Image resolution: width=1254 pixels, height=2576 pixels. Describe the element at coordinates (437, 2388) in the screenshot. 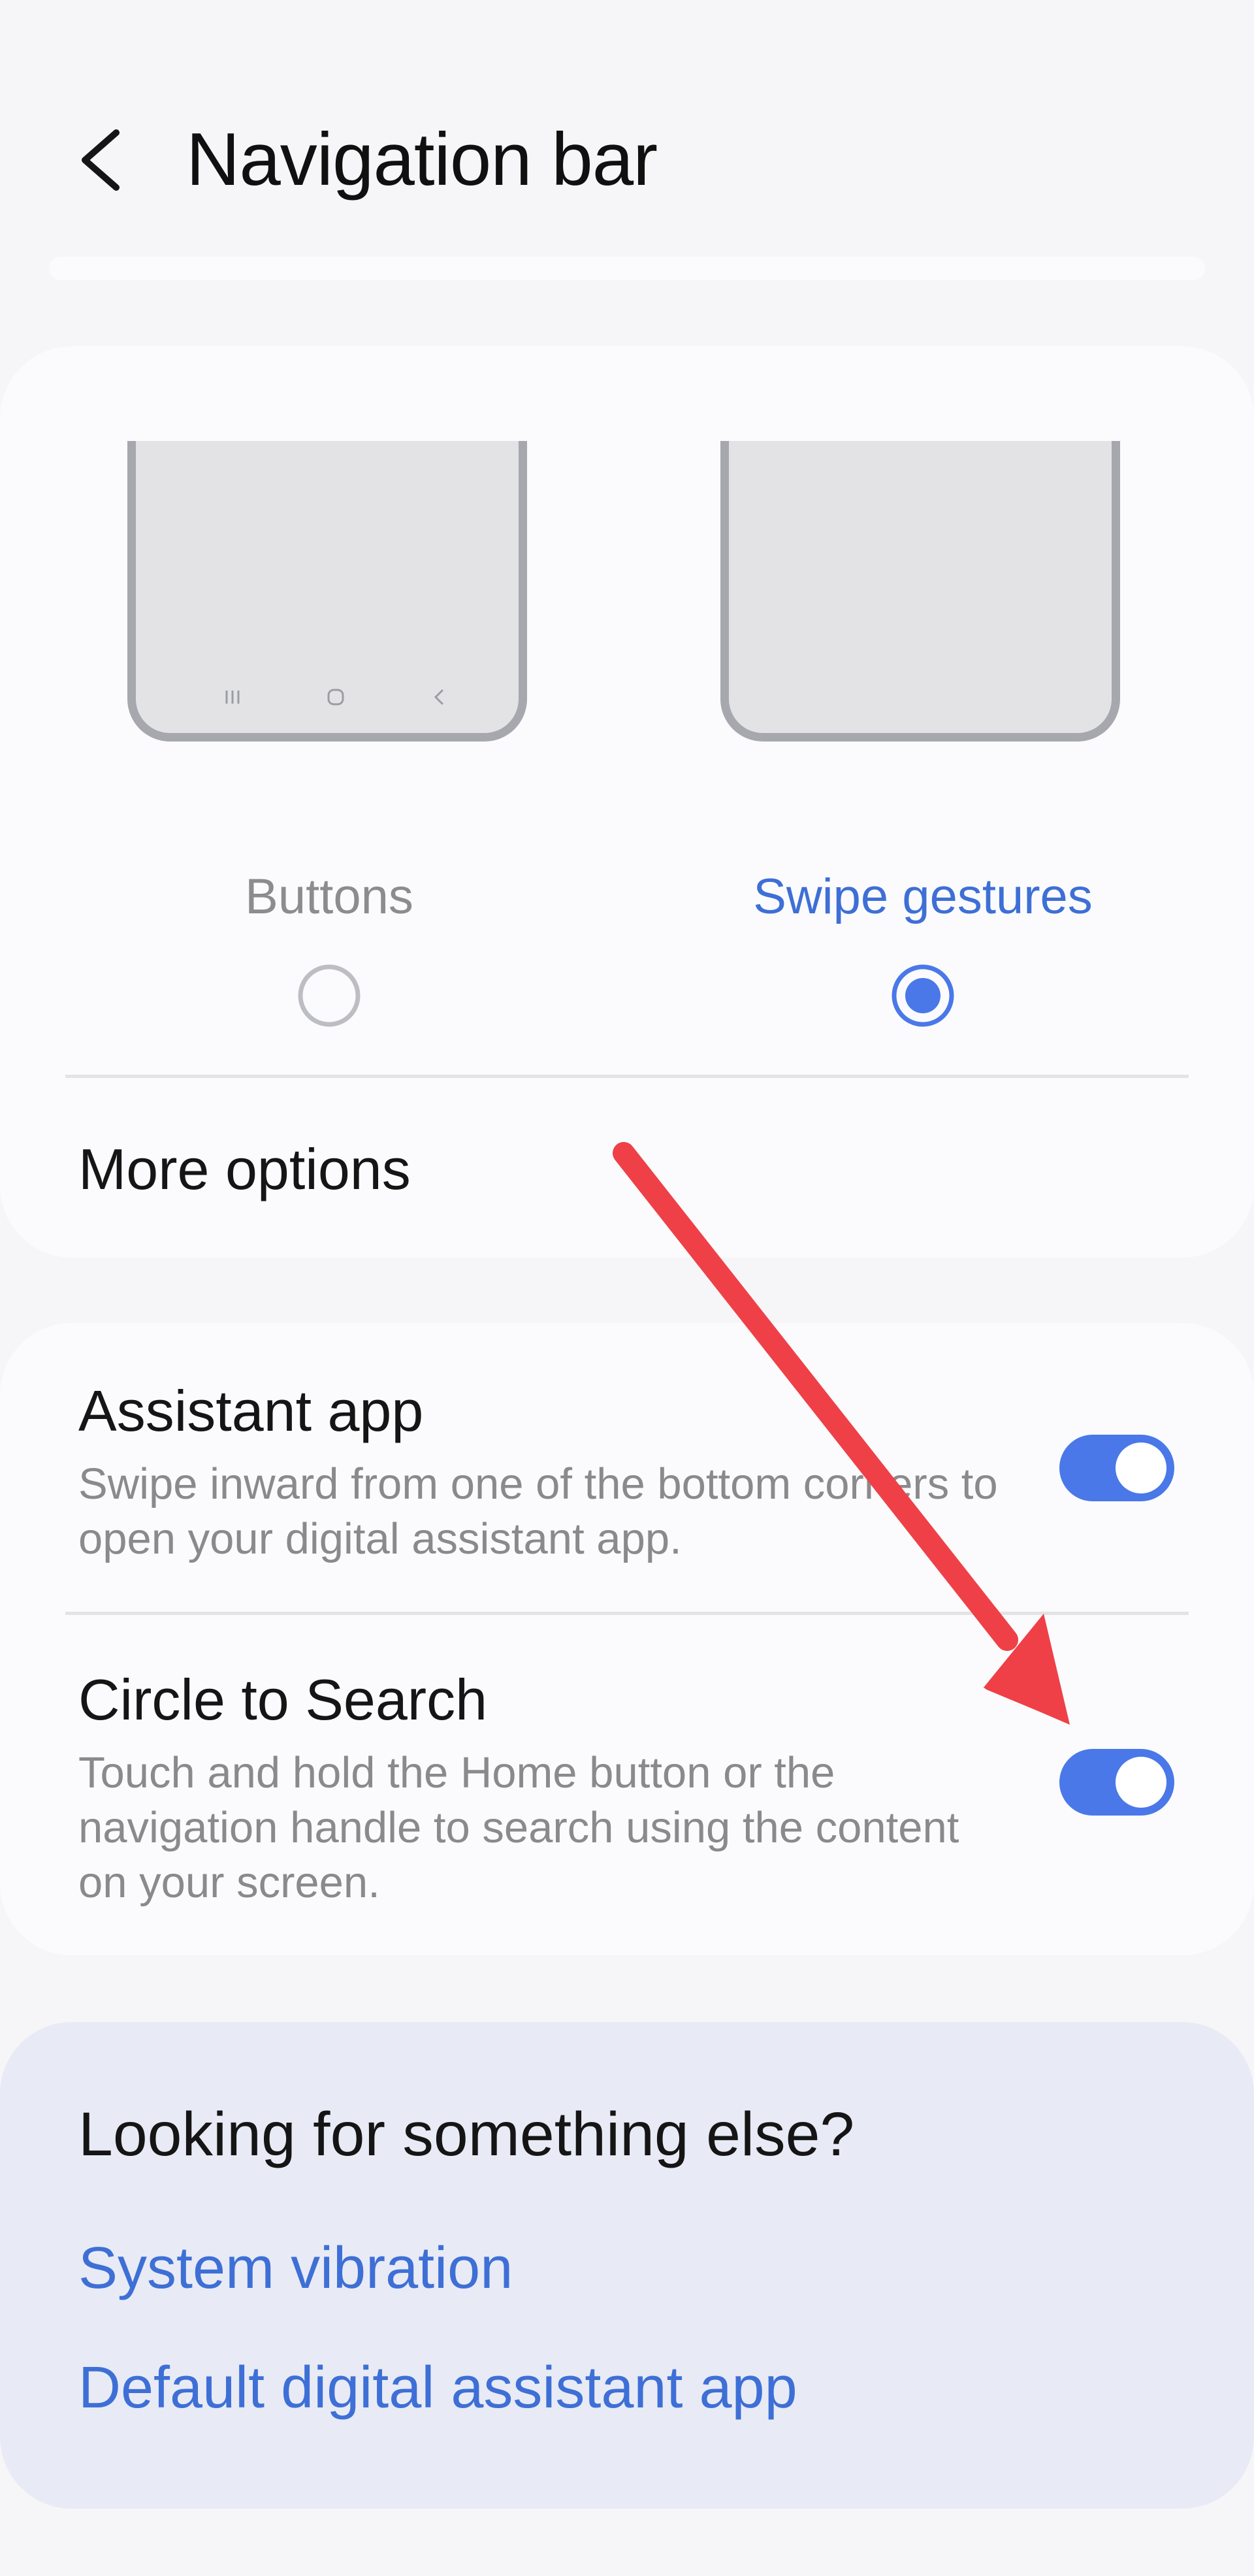

I see `default-digital-assistant-app-link: Default digital assistant app` at that location.